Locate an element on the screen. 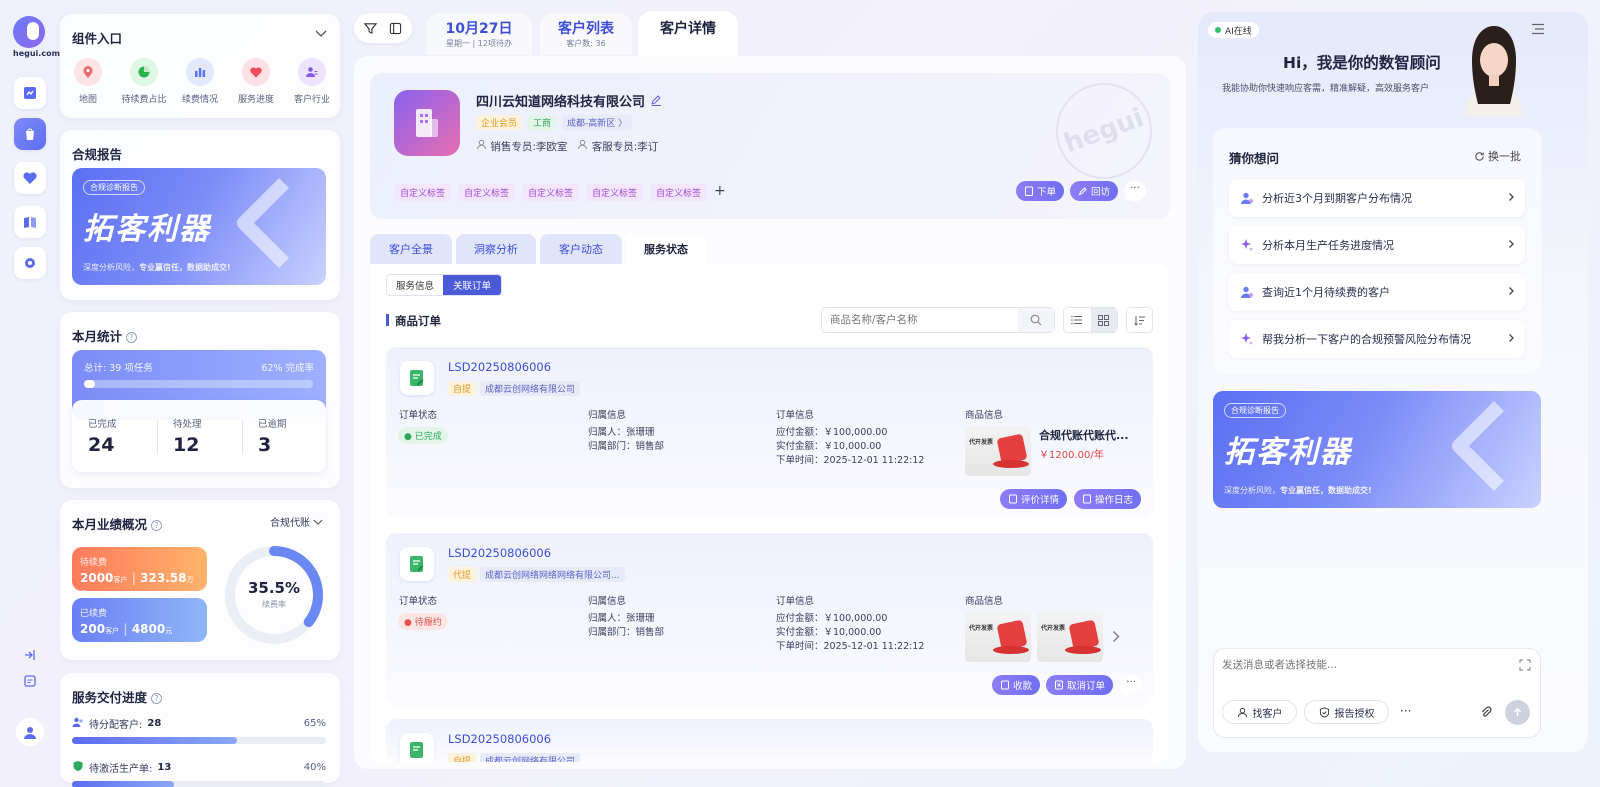 The height and width of the screenshot is (787, 1600). logo: hegui.com is located at coordinates (36, 38).